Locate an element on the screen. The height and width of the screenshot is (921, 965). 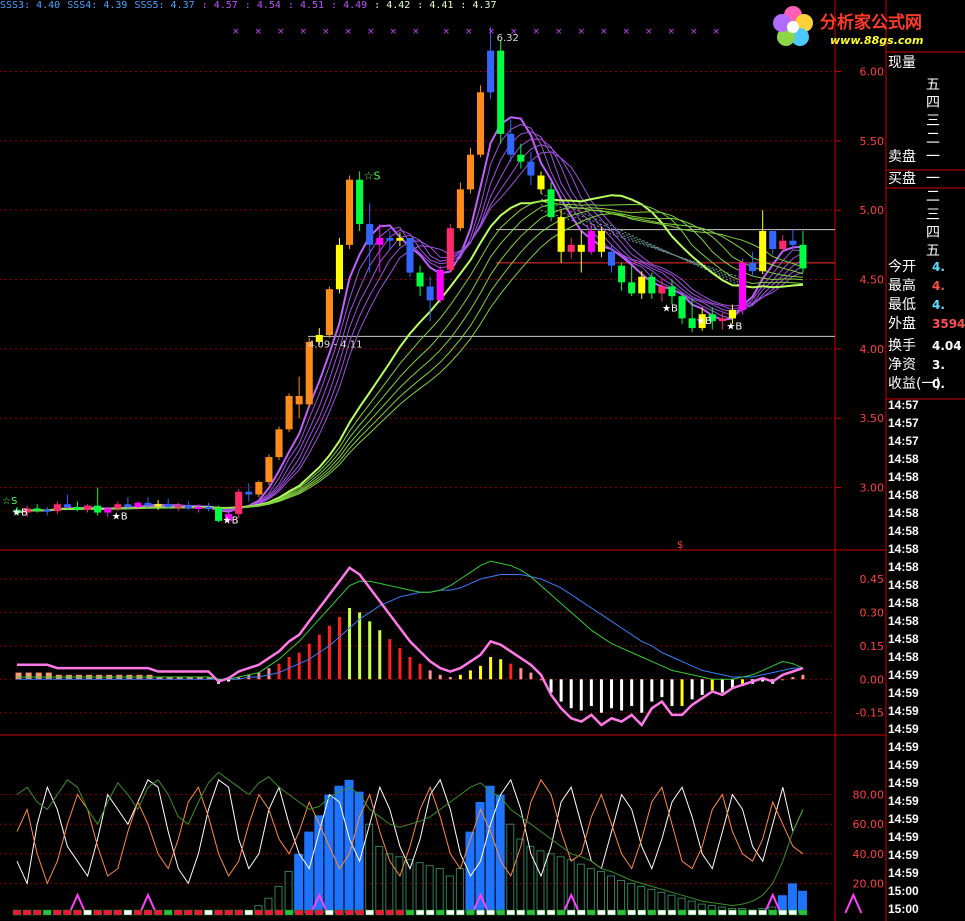
price-tick-label: 4.00 is located at coordinates (872, 349).